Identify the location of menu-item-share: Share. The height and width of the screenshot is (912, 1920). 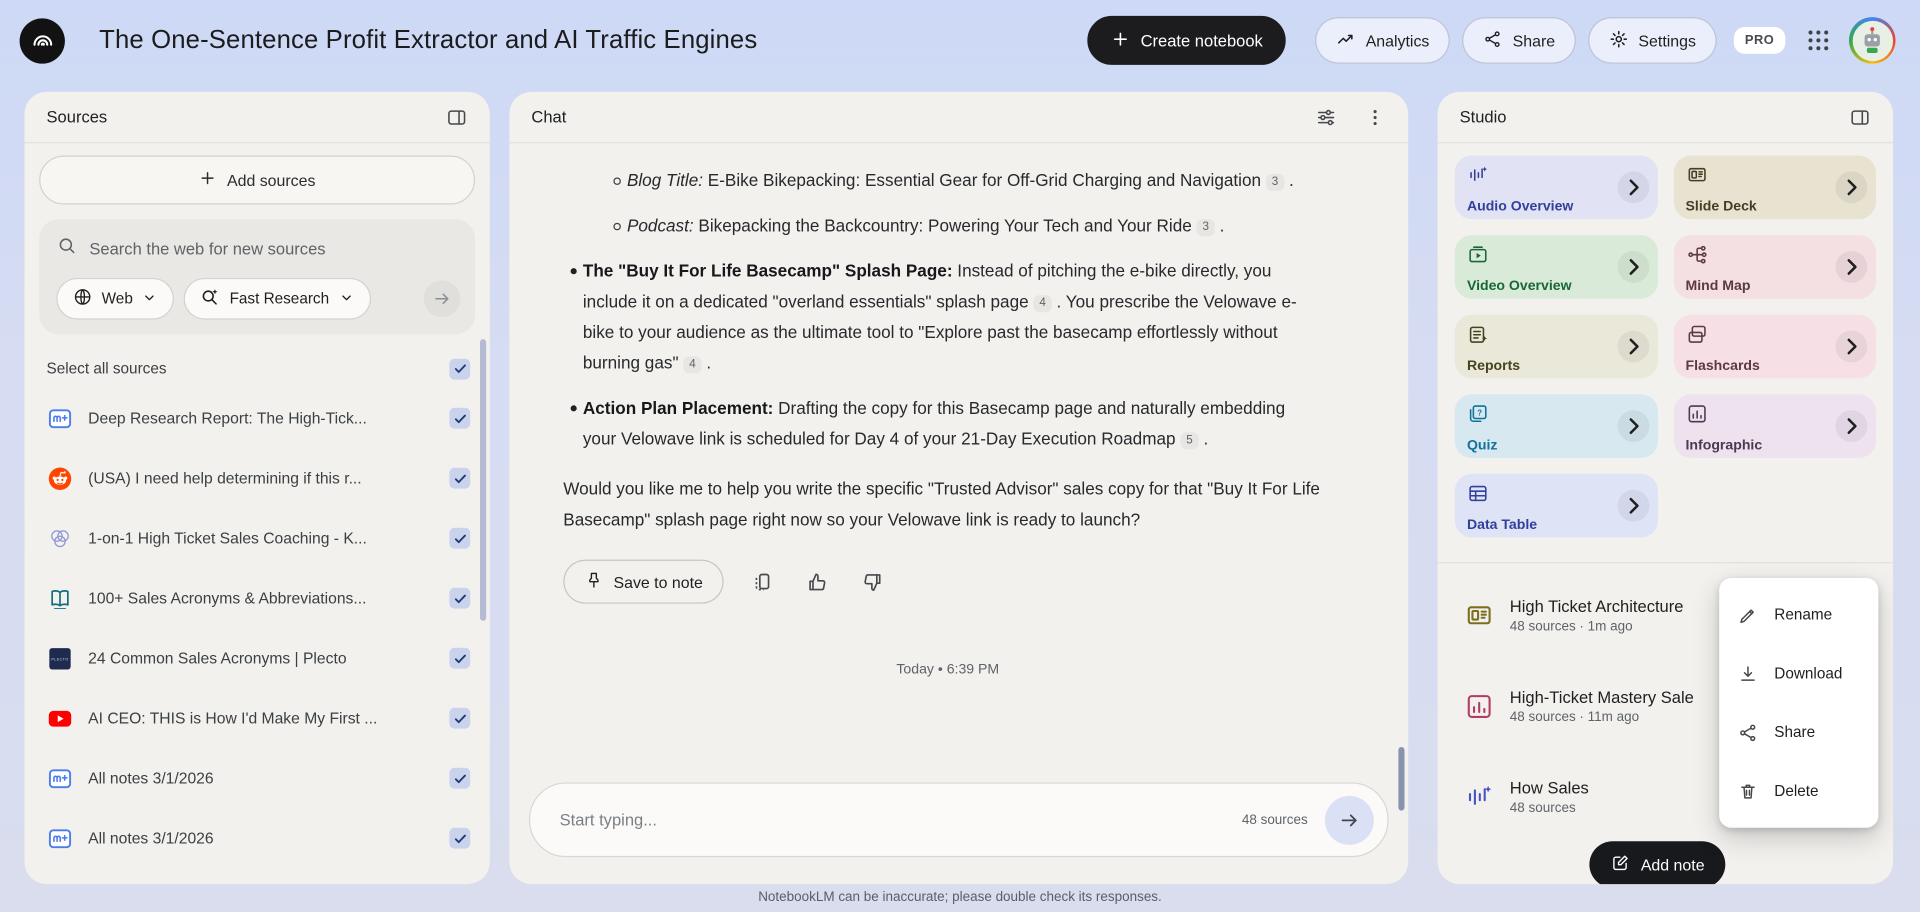
(1798, 732).